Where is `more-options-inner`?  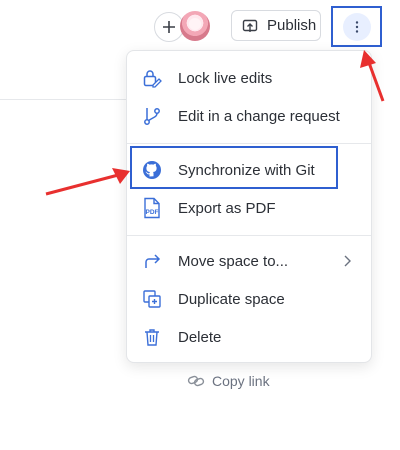
more-options-inner is located at coordinates (356, 26).